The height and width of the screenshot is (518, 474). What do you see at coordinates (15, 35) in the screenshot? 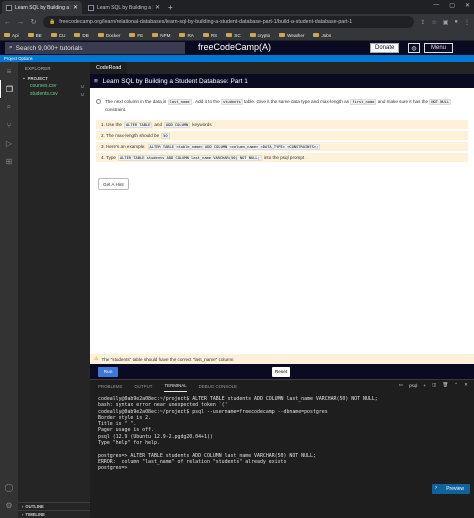
I see `bookmark-label: Api` at bounding box center [15, 35].